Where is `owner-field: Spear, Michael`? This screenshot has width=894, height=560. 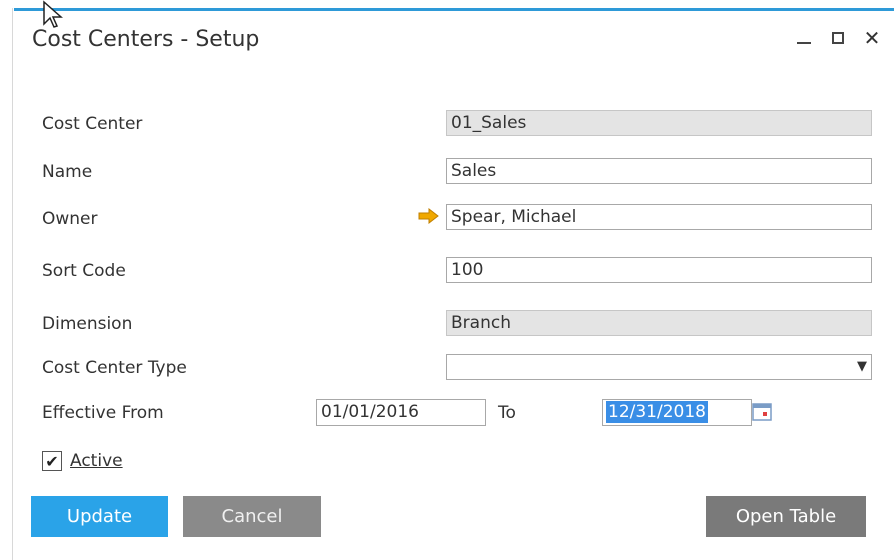 owner-field: Spear, Michael is located at coordinates (659, 217).